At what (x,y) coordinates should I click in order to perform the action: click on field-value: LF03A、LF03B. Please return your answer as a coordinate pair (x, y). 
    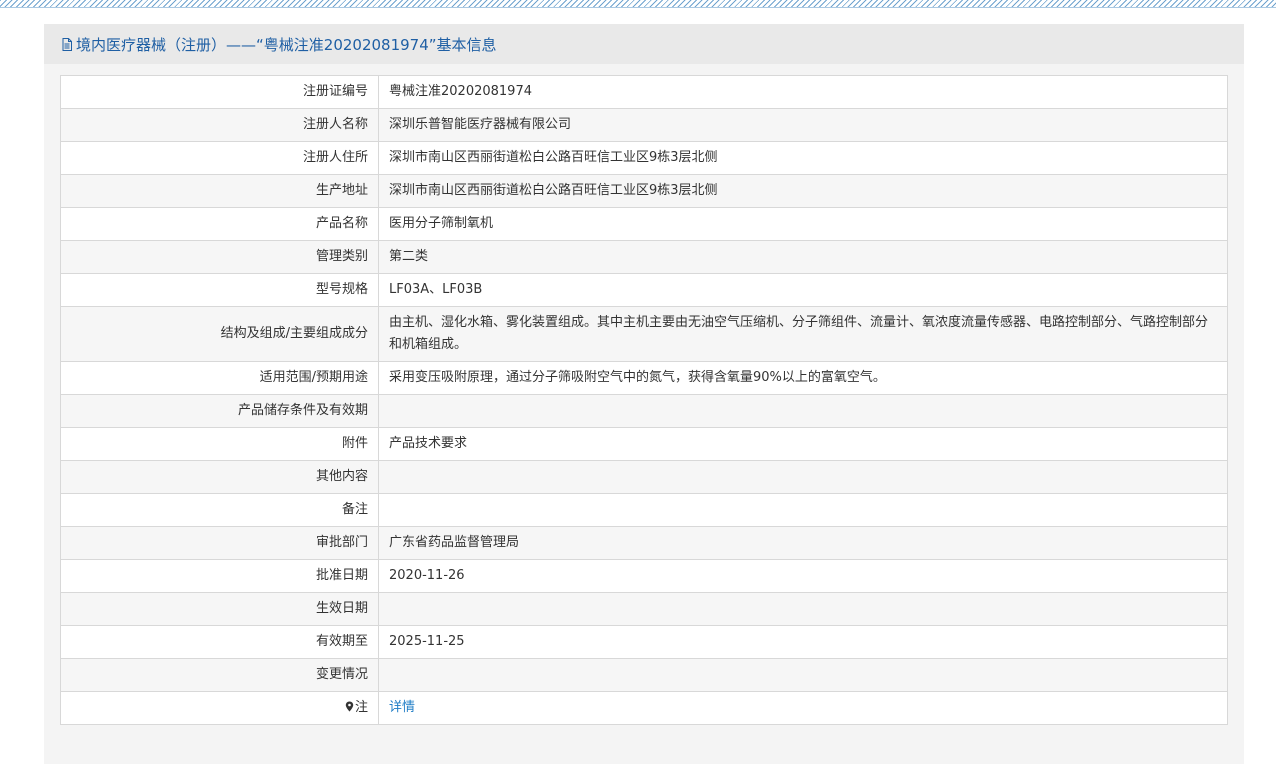
    Looking at the image, I should click on (803, 290).